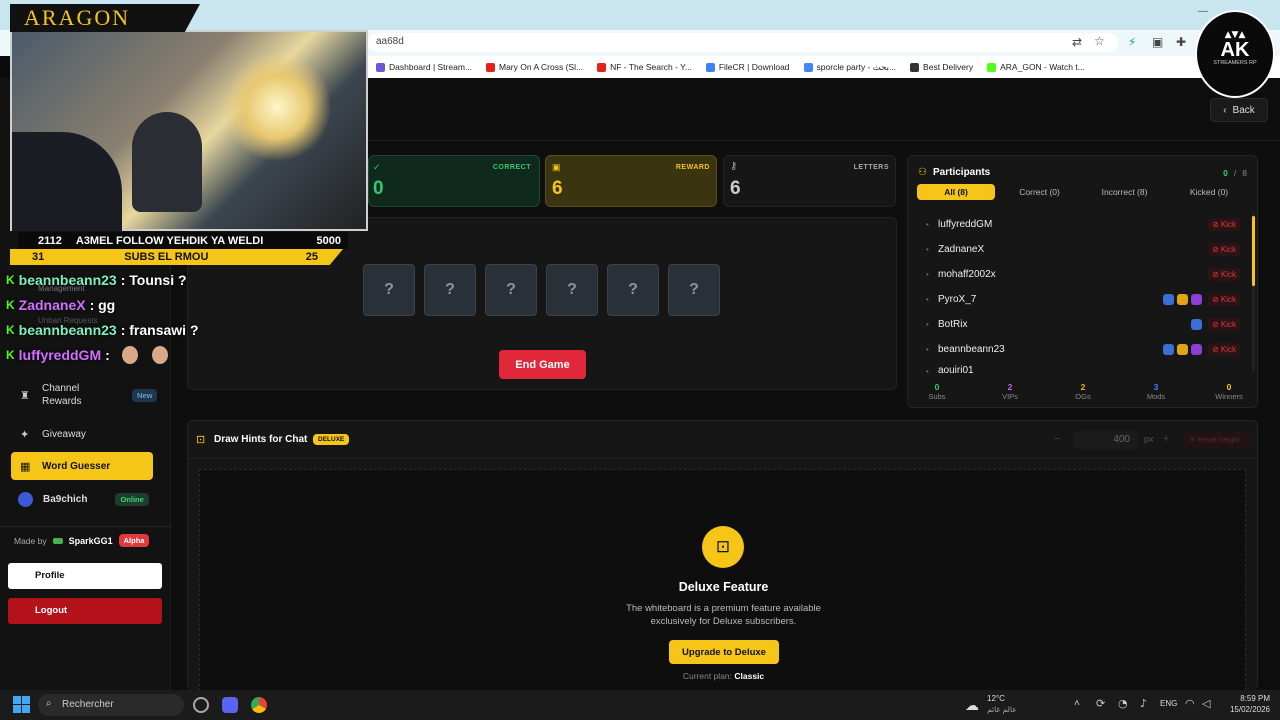 This screenshot has height=720, width=1280. What do you see at coordinates (1253, 251) in the screenshot?
I see `scrollbar-thumb` at bounding box center [1253, 251].